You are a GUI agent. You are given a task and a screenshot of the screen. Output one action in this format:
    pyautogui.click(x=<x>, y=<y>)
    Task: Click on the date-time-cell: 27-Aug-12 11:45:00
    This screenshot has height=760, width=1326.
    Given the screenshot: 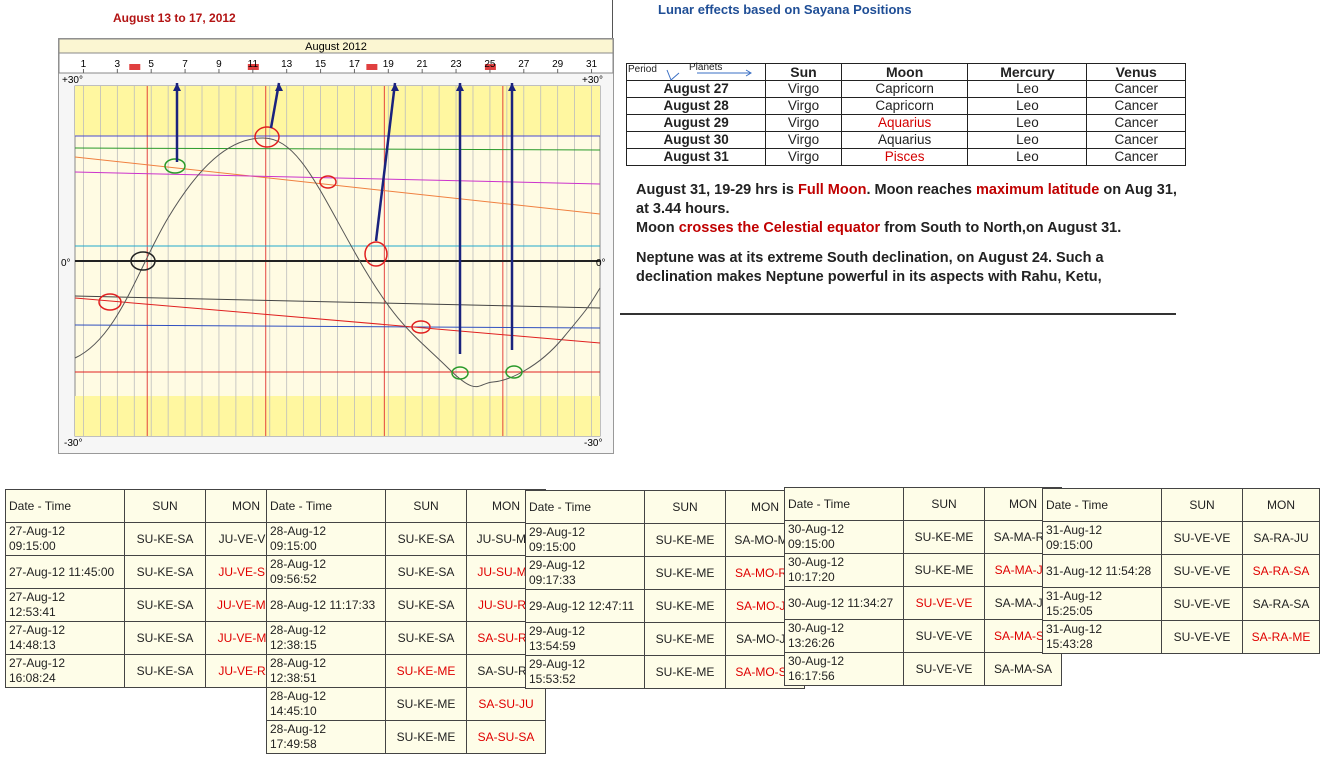 What is the action you would take?
    pyautogui.click(x=65, y=572)
    